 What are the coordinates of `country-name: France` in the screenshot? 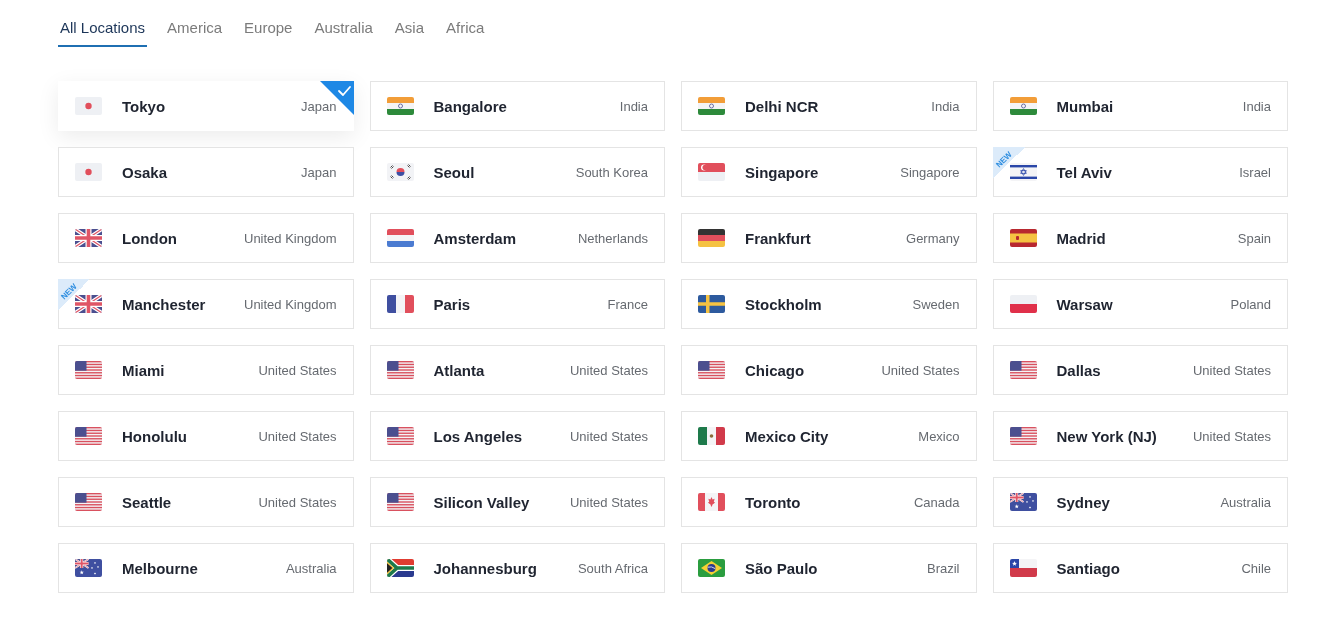 It's located at (627, 304).